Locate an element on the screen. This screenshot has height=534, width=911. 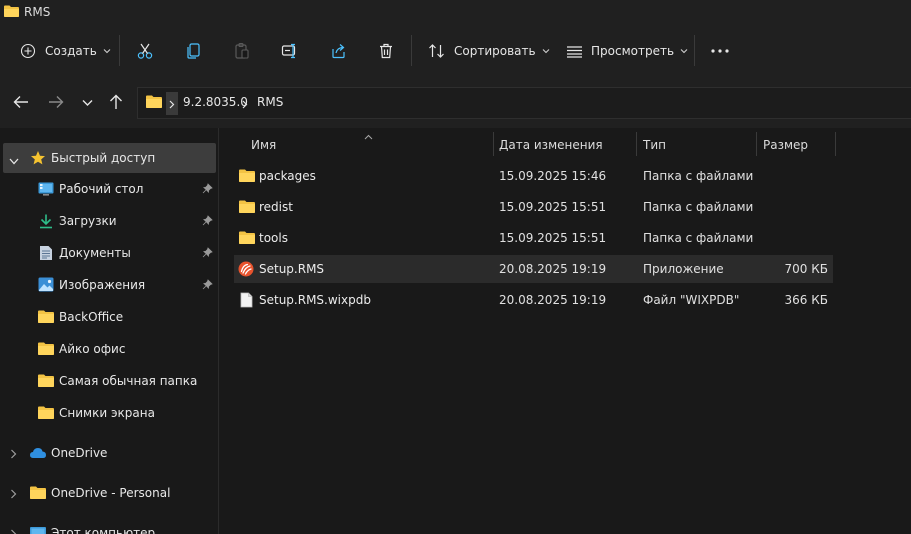
sidebar-item-label: Изображения is located at coordinates (102, 285).